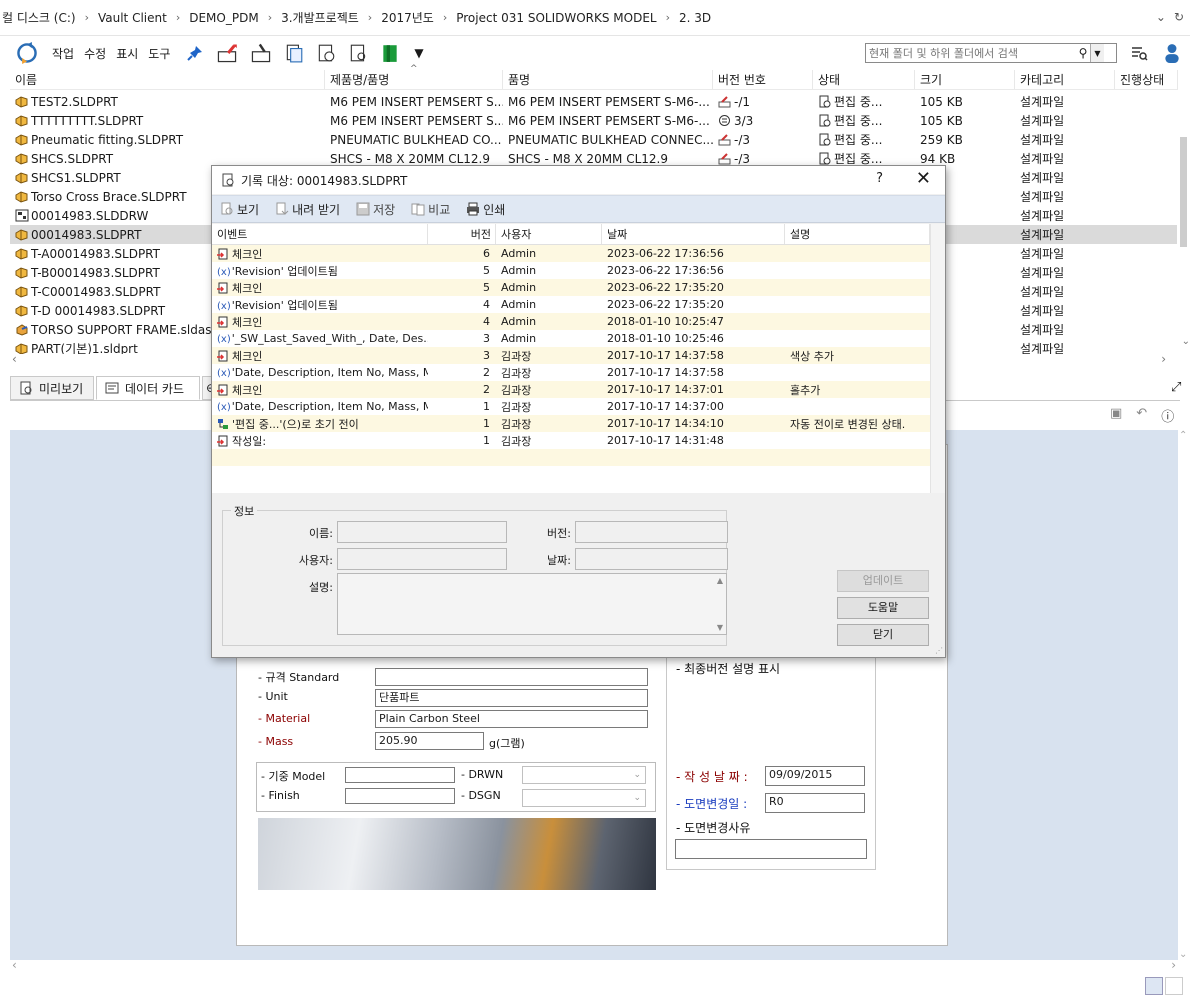 Image resolution: width=1190 pixels, height=998 pixels. What do you see at coordinates (571, 389) in the screenshot?
I see `history-row: 체크인 2 김과장 2017-10-17 14:37:01 홀추가` at bounding box center [571, 389].